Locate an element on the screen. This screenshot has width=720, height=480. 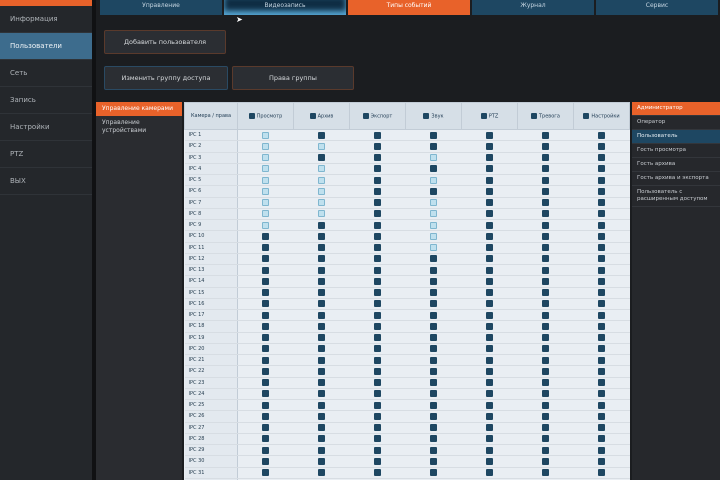
role-item-extended-user: Пользователь с расширенным доступом is located at coordinates (676, 196).